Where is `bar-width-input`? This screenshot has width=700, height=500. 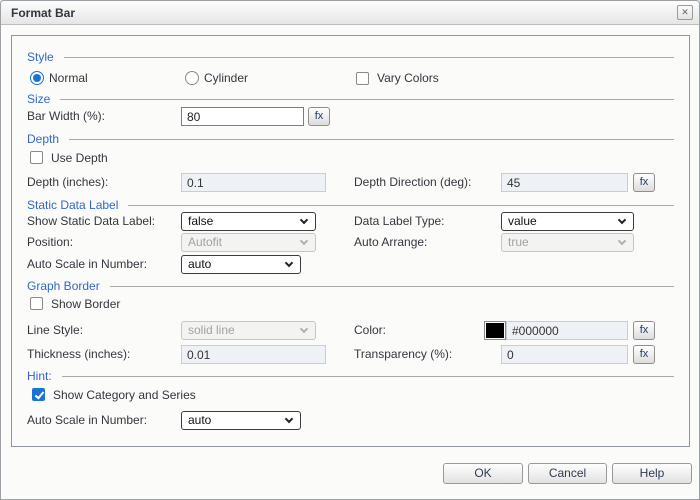
bar-width-input is located at coordinates (242, 116).